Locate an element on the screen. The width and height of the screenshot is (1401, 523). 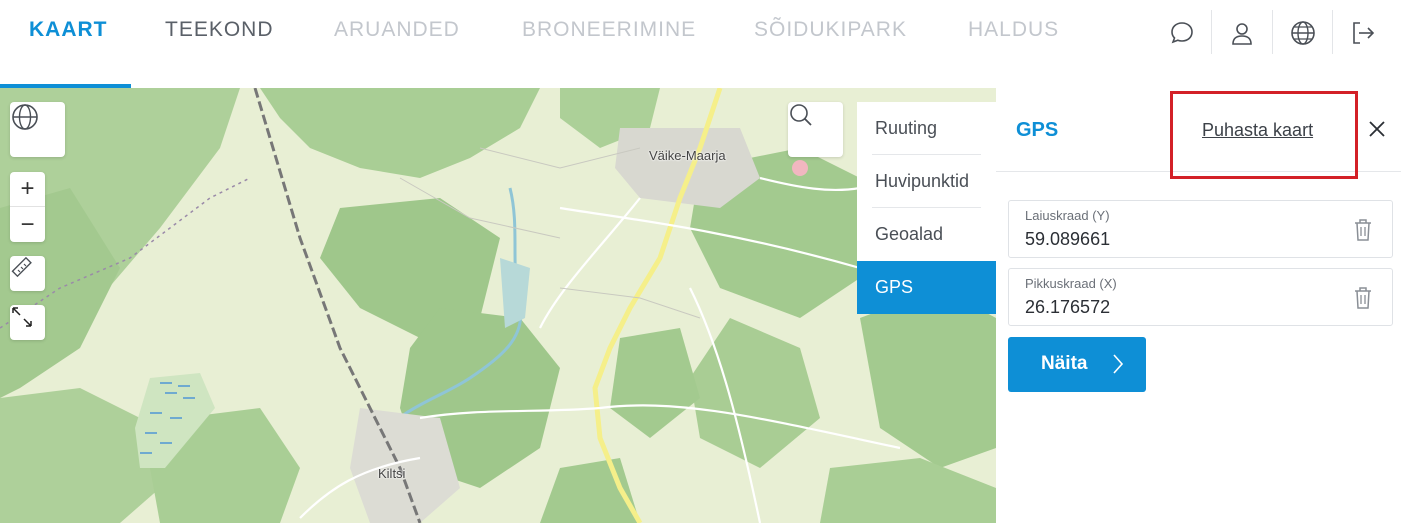
menu-item-label: Geoalad is located at coordinates (909, 234).